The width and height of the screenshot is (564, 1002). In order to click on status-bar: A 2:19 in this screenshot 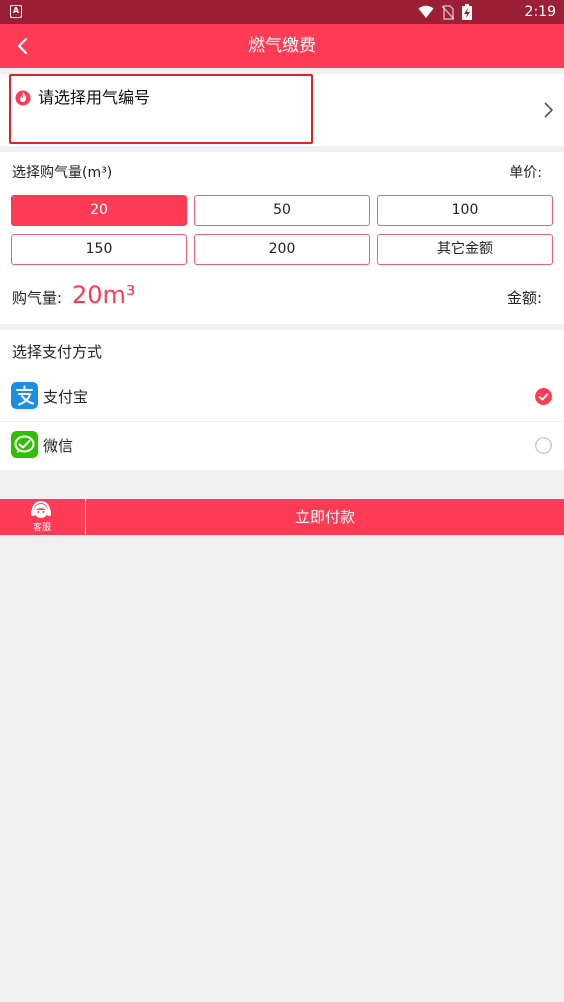, I will do `click(282, 12)`.